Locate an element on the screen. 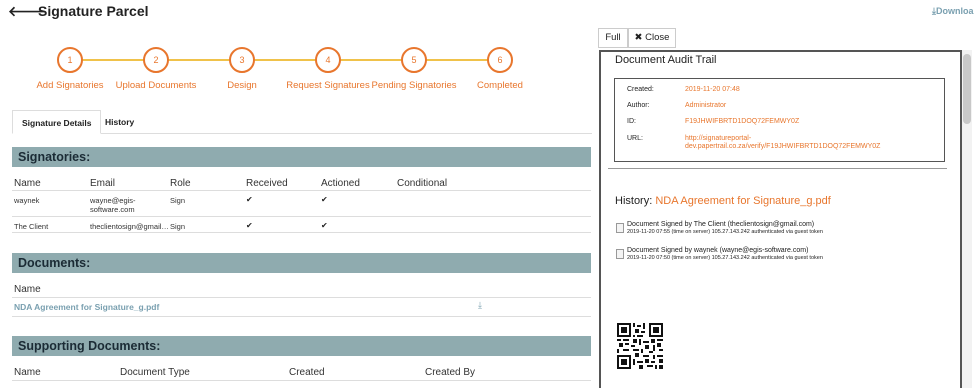 Image resolution: width=974 pixels, height=388 pixels. step-circle: 3 is located at coordinates (242, 60).